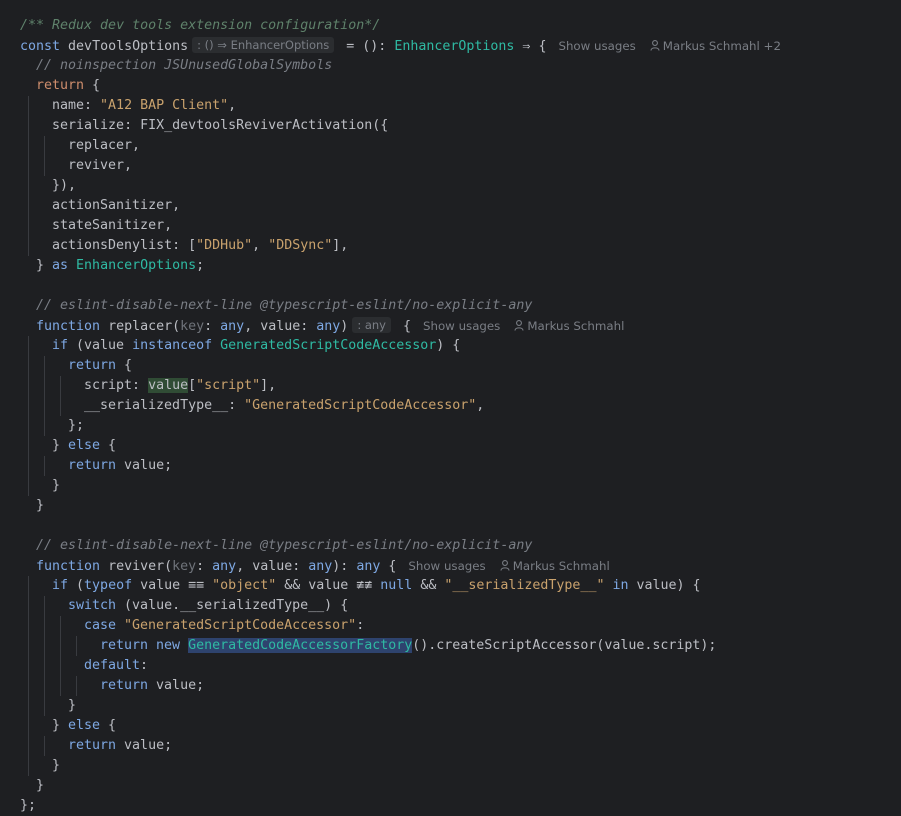  I want to click on code-line: }),, so click(64, 186).